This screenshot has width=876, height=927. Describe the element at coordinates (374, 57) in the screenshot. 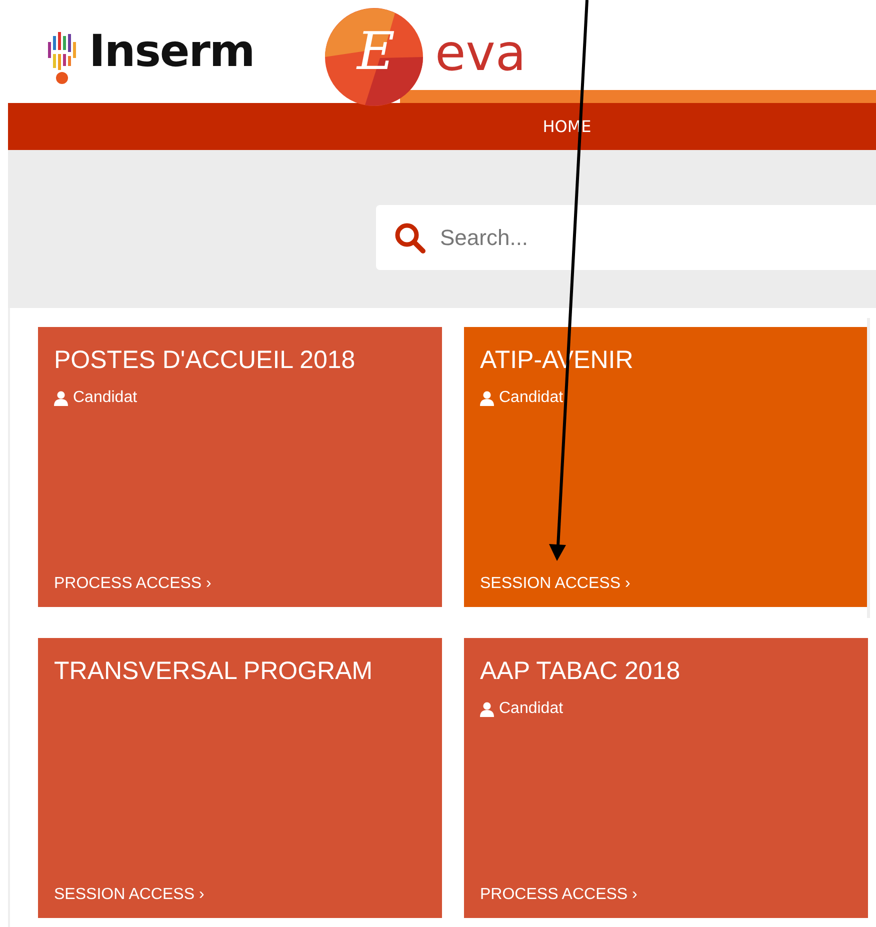

I see `eva-badge: E` at that location.